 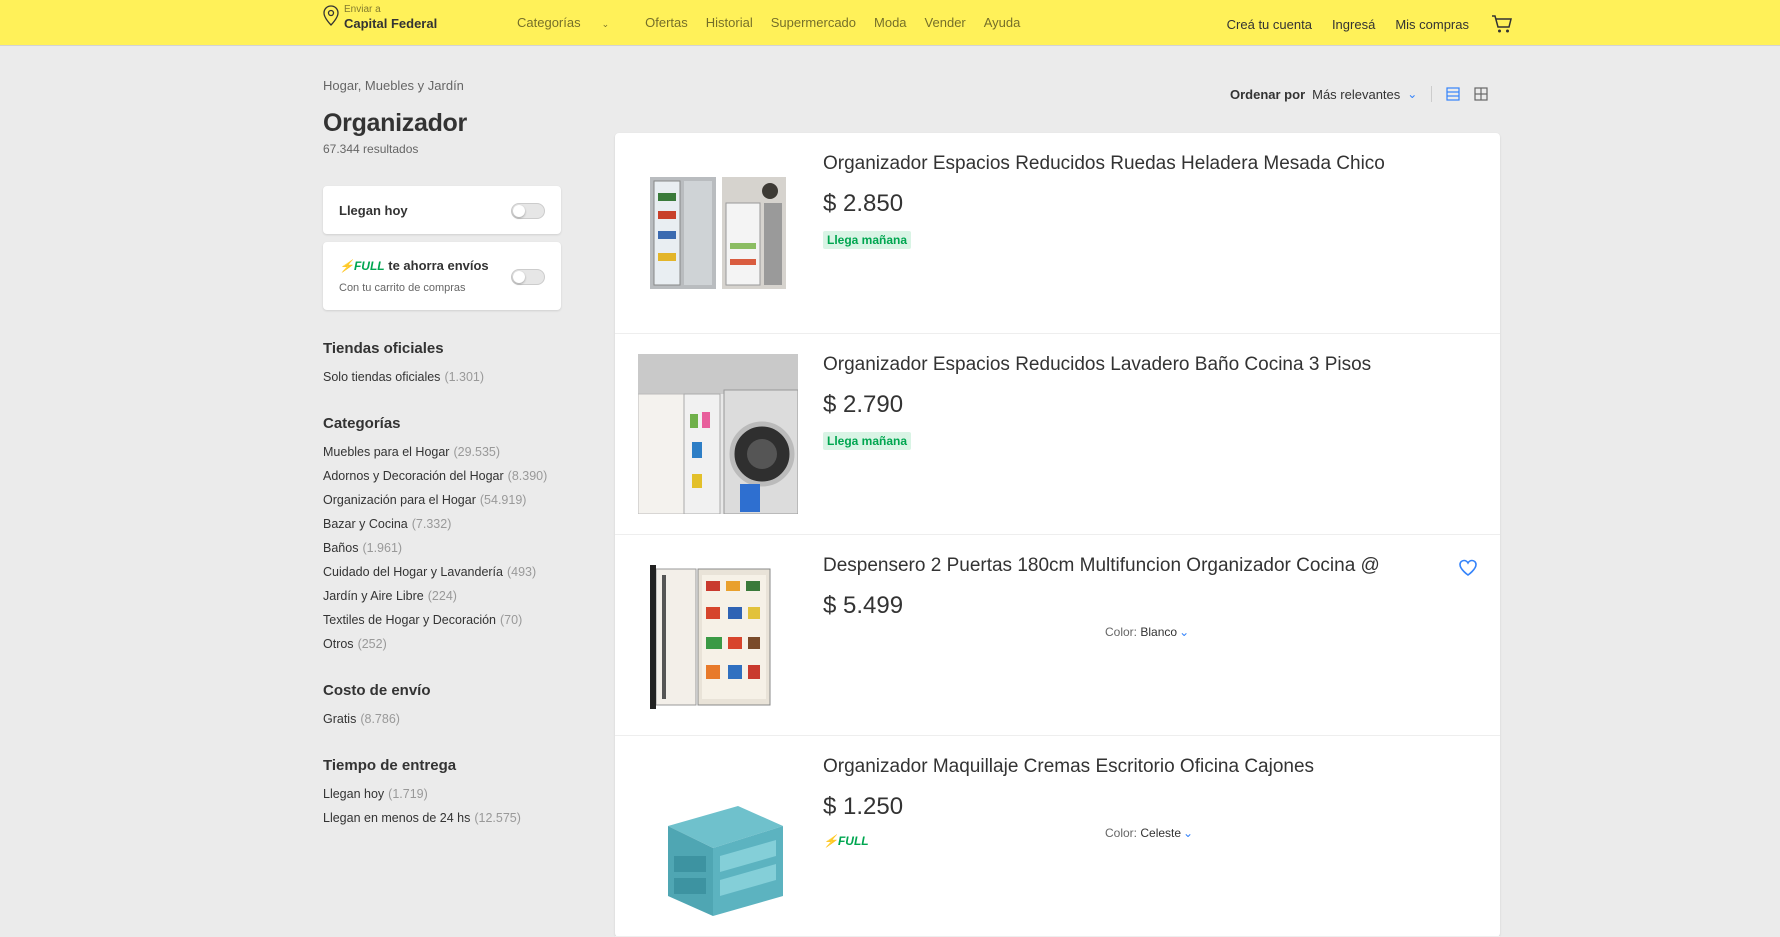 I want to click on product-price: $ 2.790, so click(x=863, y=404).